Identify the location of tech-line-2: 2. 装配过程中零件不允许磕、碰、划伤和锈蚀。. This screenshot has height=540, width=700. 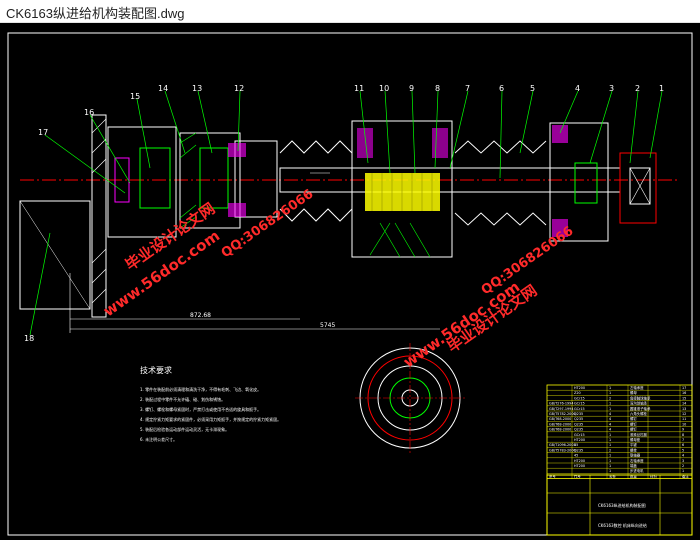
(182, 399).